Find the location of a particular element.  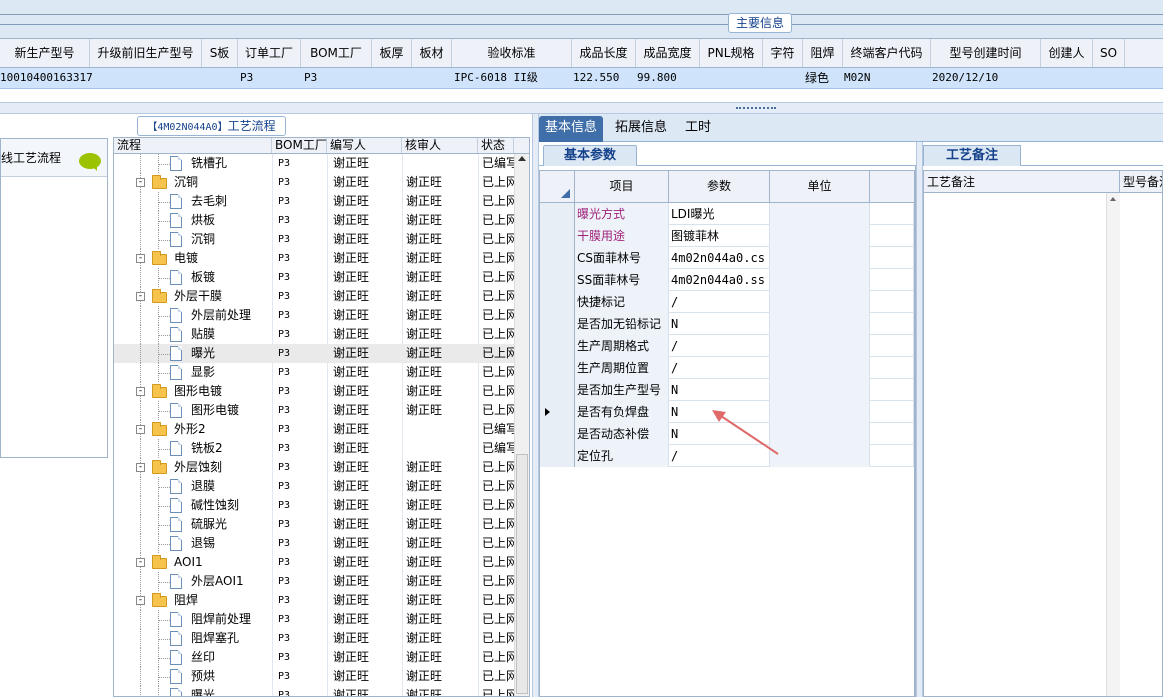

tree-row: 退膜 P3 谢正旺 谢正旺 已上网 is located at coordinates (314, 486).